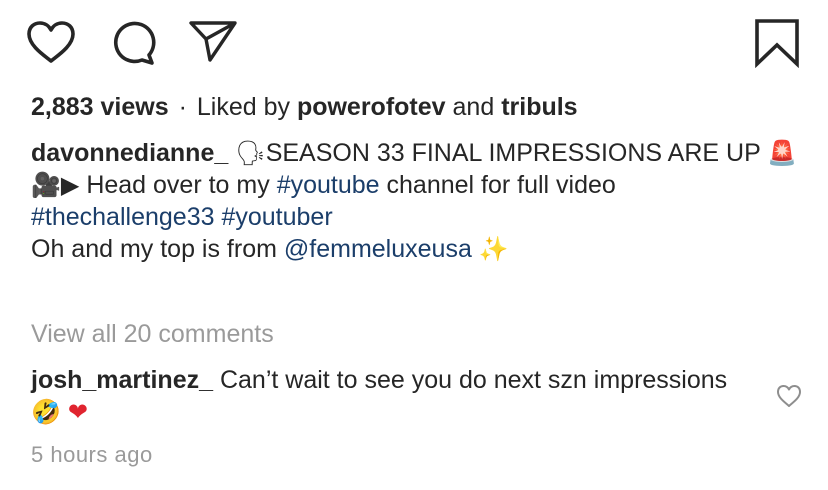  Describe the element at coordinates (276, 217) in the screenshot. I see `hashtag-link: #youtuber` at that location.